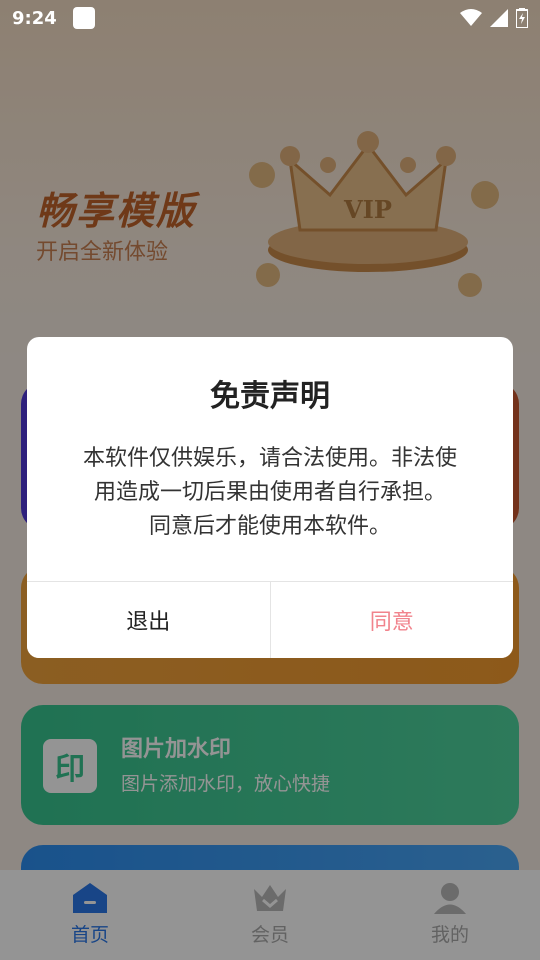 The height and width of the screenshot is (960, 540). I want to click on agree-button: 同意, so click(391, 620).